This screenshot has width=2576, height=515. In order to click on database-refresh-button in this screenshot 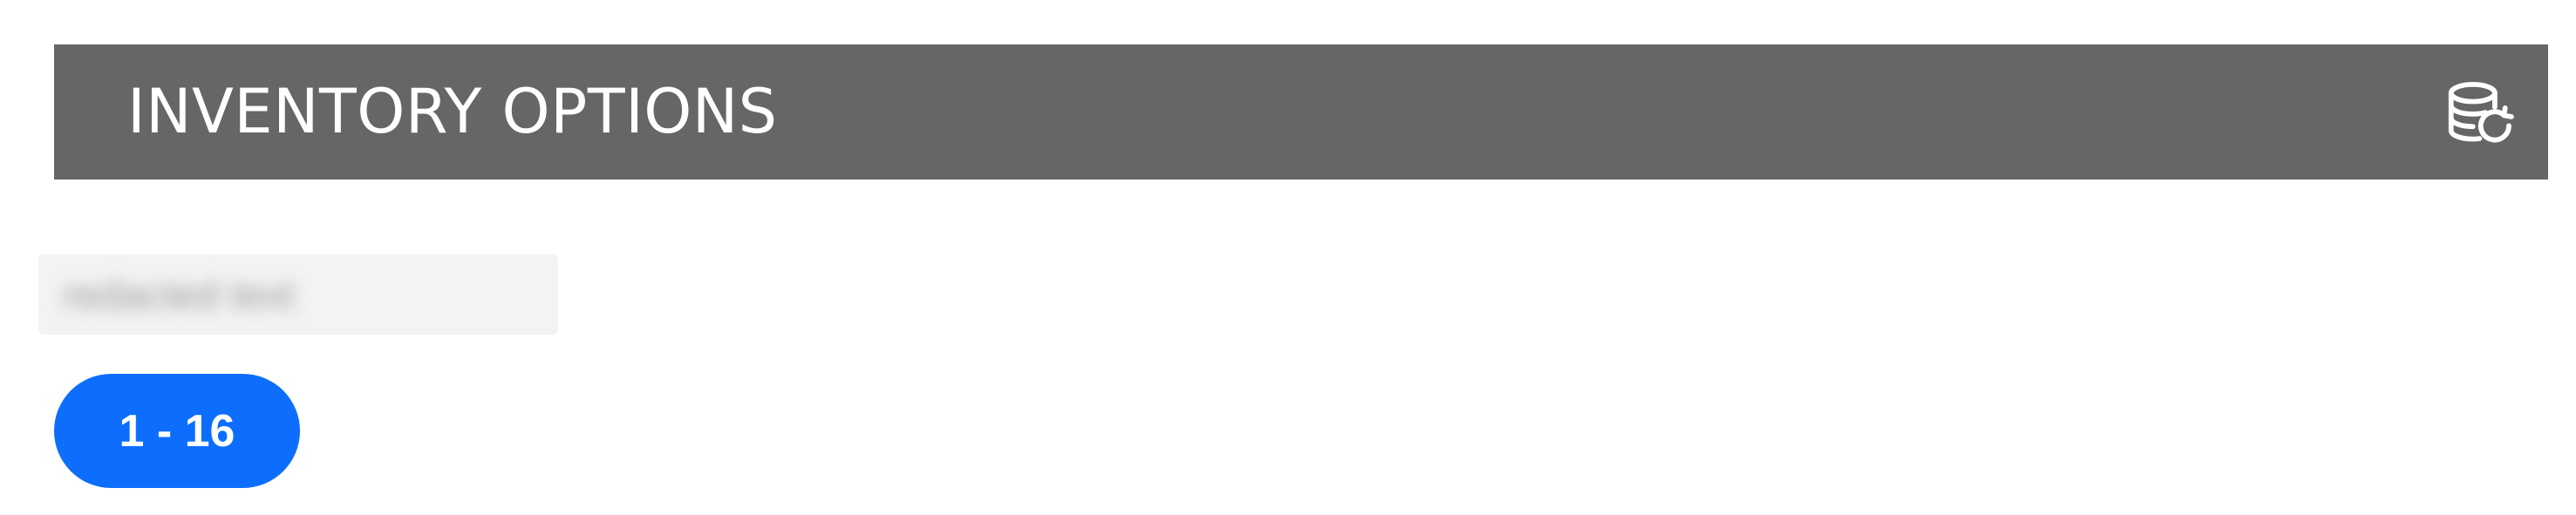, I will do `click(2479, 113)`.